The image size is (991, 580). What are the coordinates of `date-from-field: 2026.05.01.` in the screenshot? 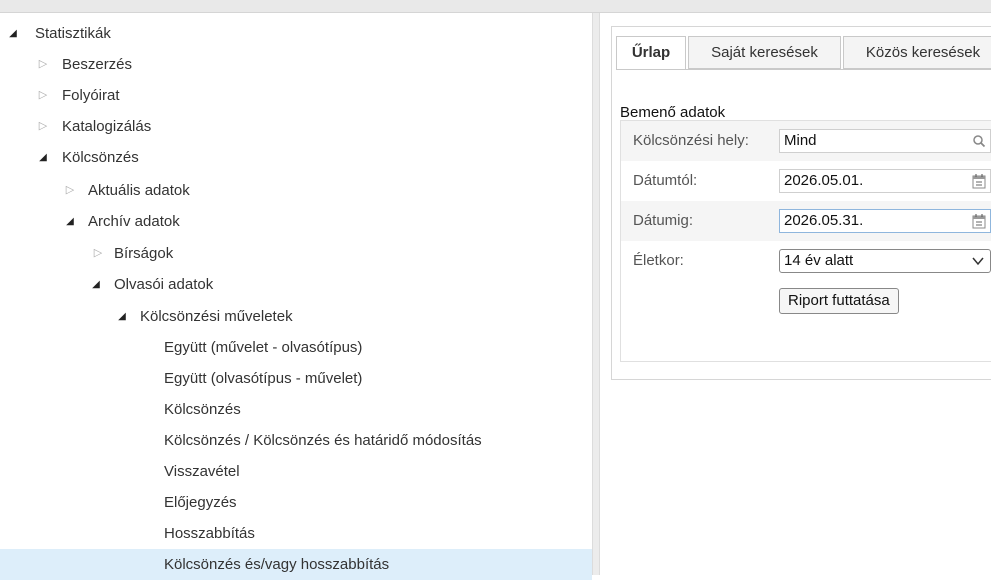 It's located at (885, 181).